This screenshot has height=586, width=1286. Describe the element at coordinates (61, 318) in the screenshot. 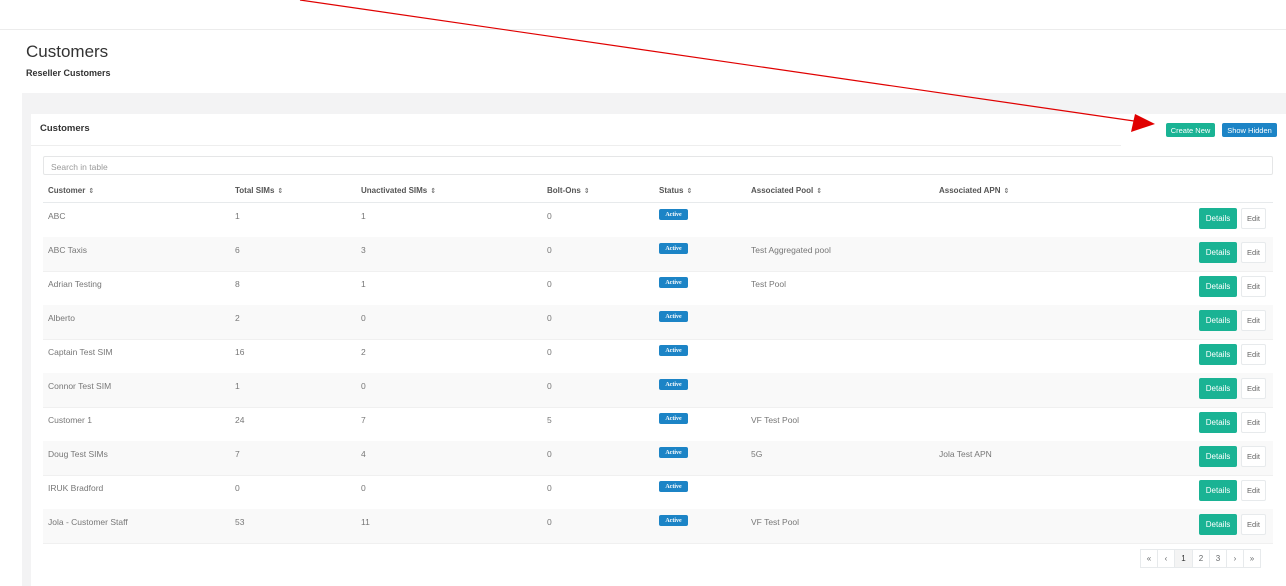

I see `customer-cell: Alberto` at that location.